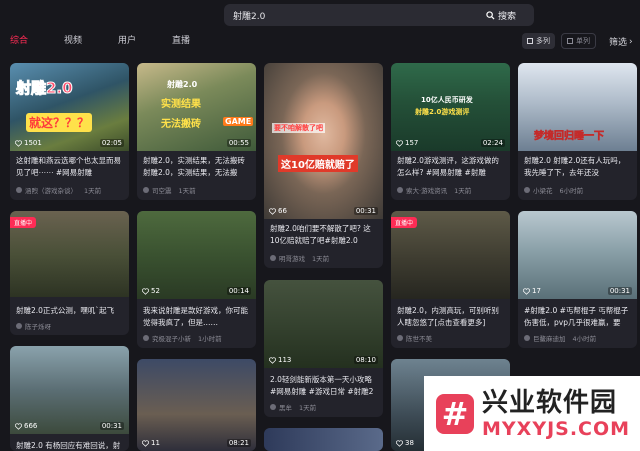 Image resolution: width=640 pixels, height=451 pixels. What do you see at coordinates (33, 143) in the screenshot?
I see `like-count-value: 1501` at bounding box center [33, 143].